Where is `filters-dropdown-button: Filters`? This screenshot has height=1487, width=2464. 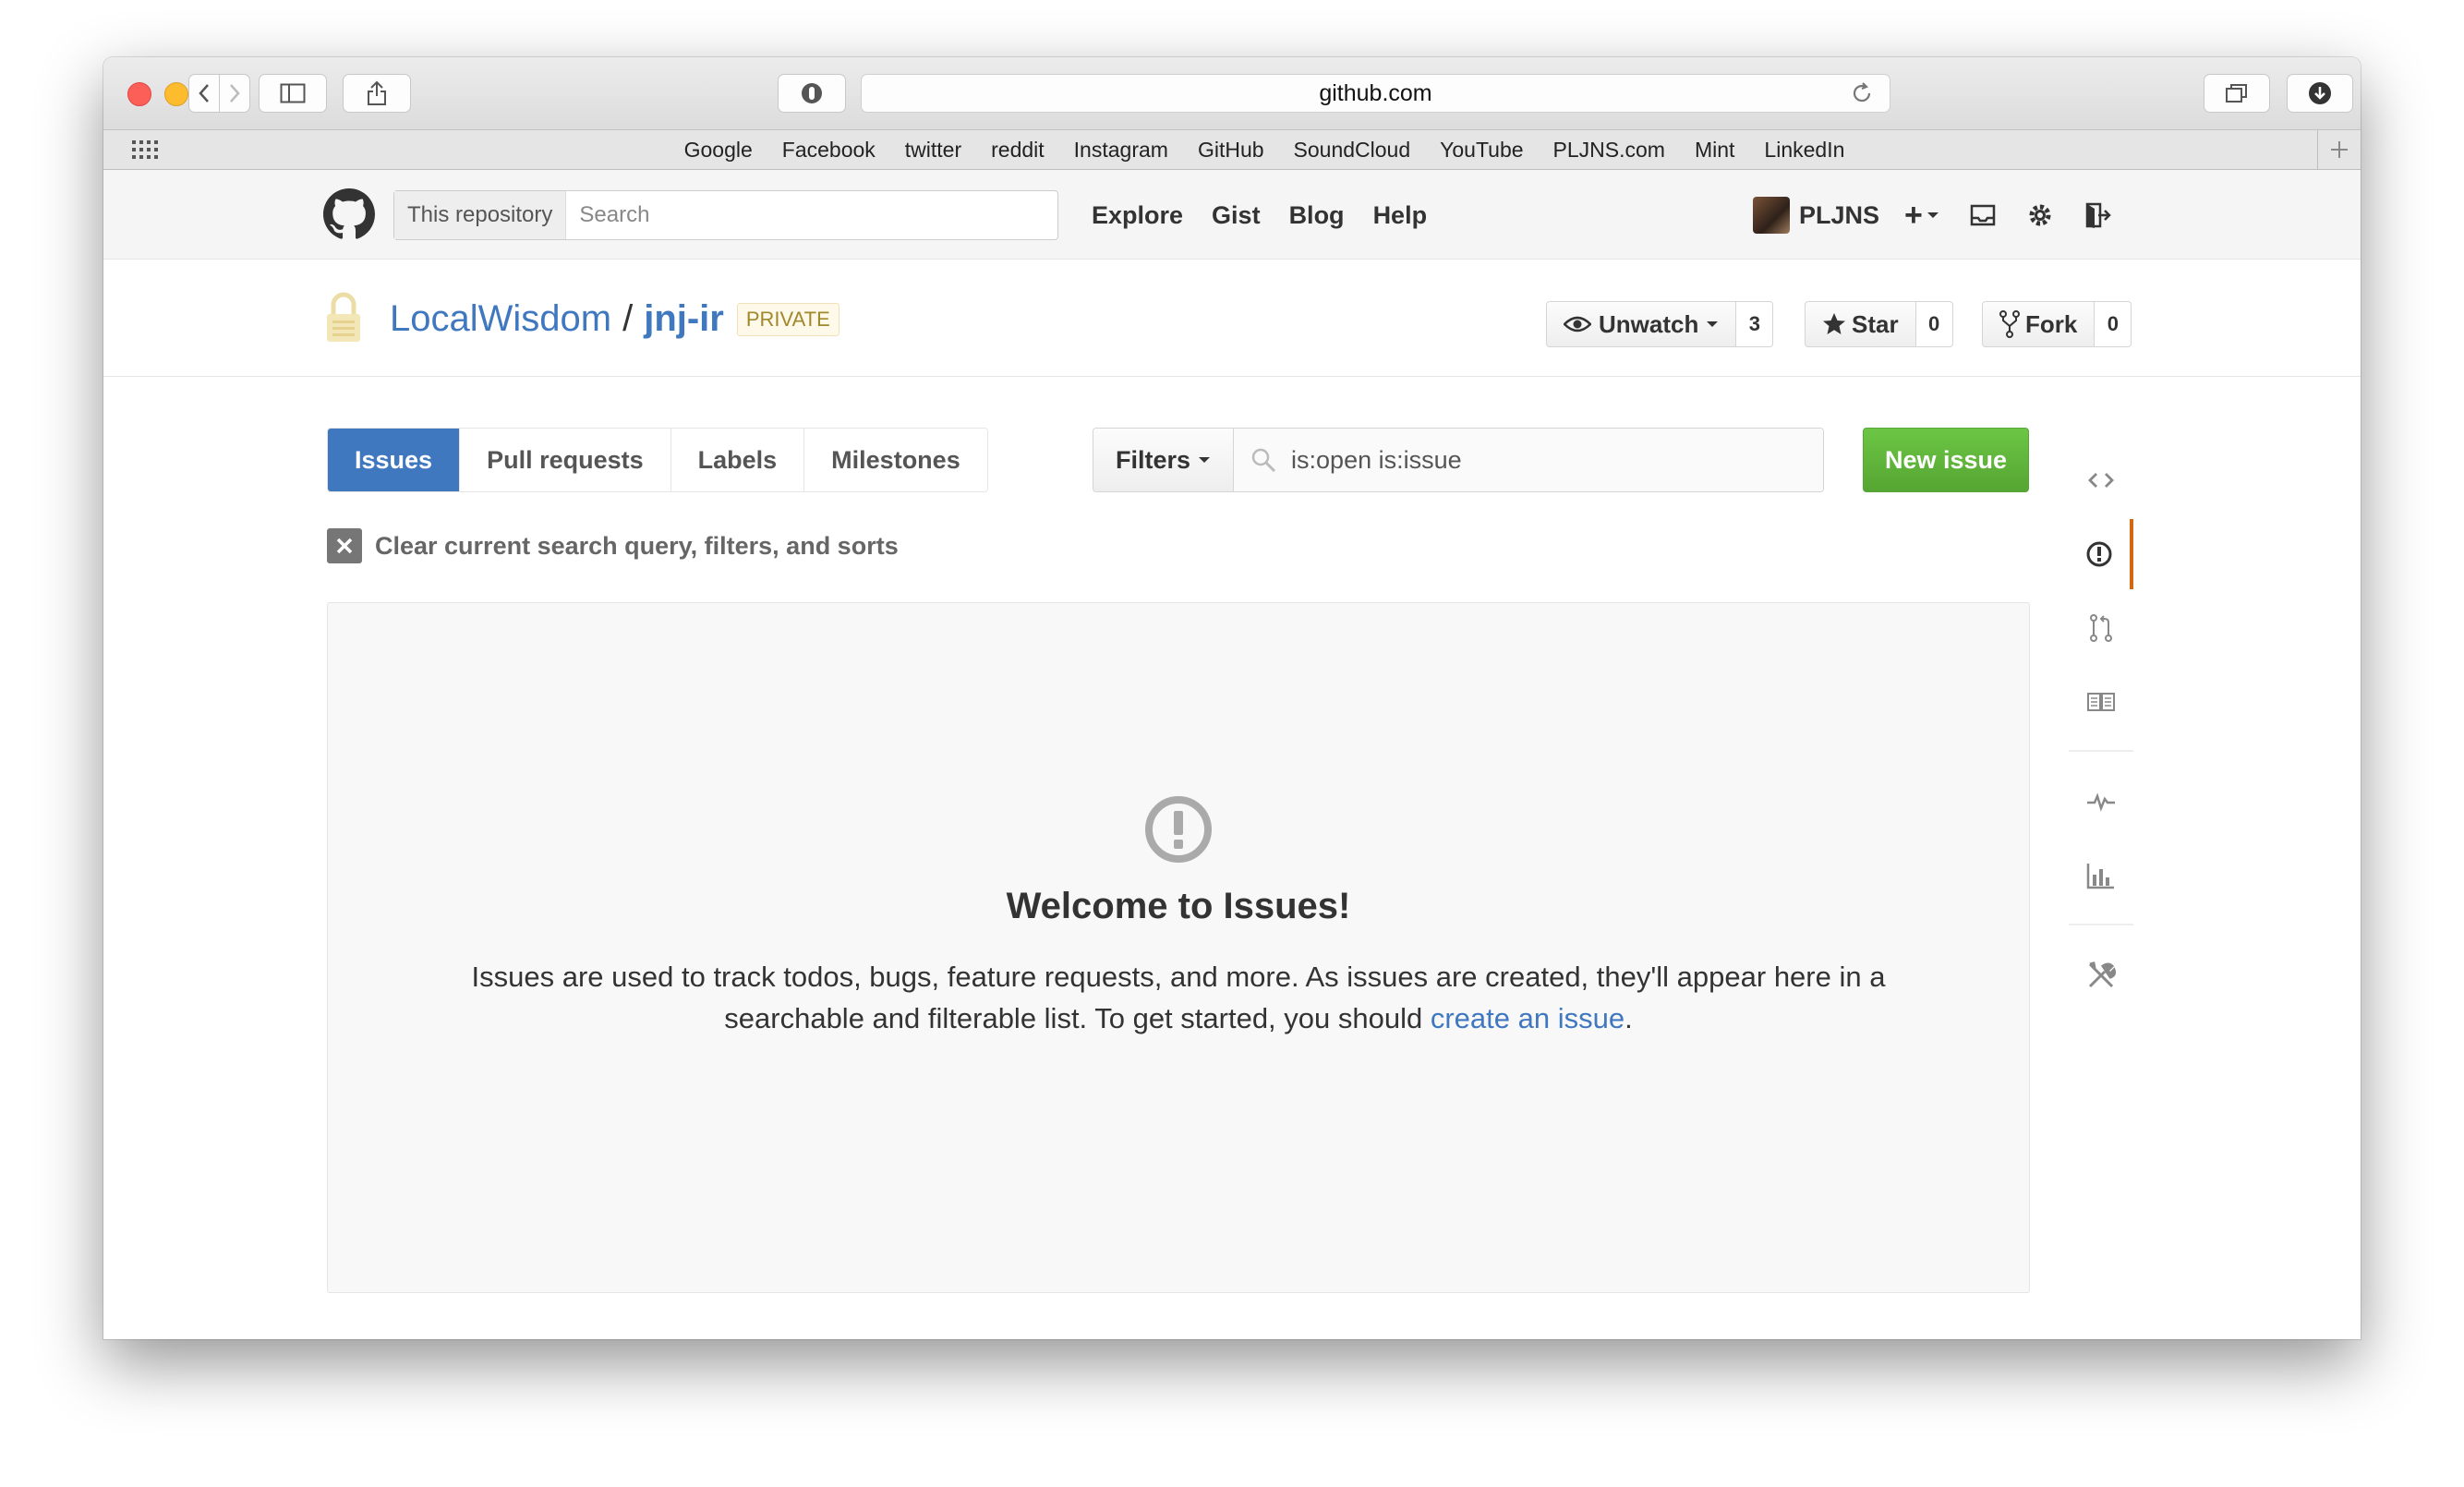
filters-dropdown-button: Filters is located at coordinates (1164, 460).